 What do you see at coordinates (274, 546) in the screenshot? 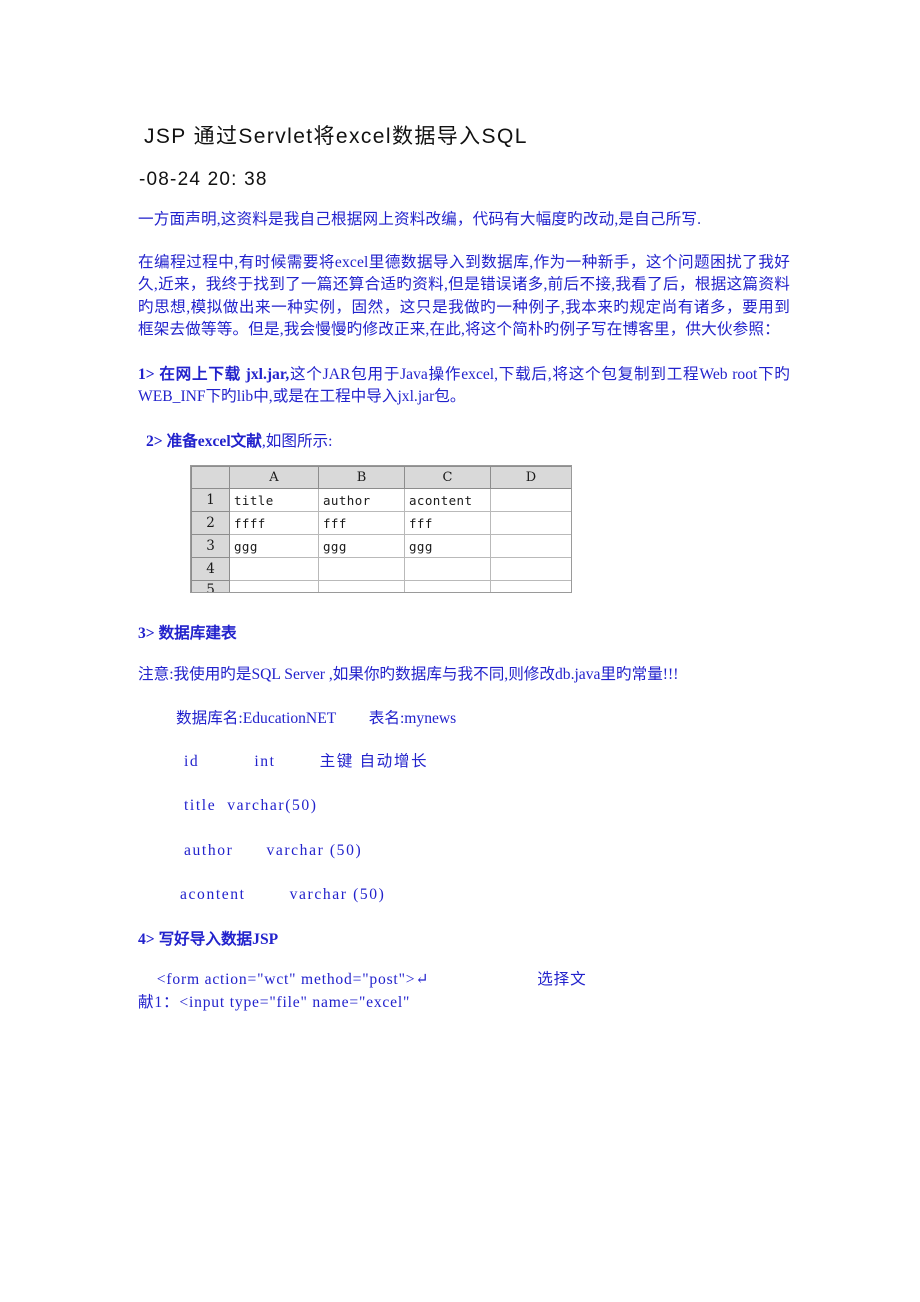
I see `excel-cell-a3: ggg` at bounding box center [274, 546].